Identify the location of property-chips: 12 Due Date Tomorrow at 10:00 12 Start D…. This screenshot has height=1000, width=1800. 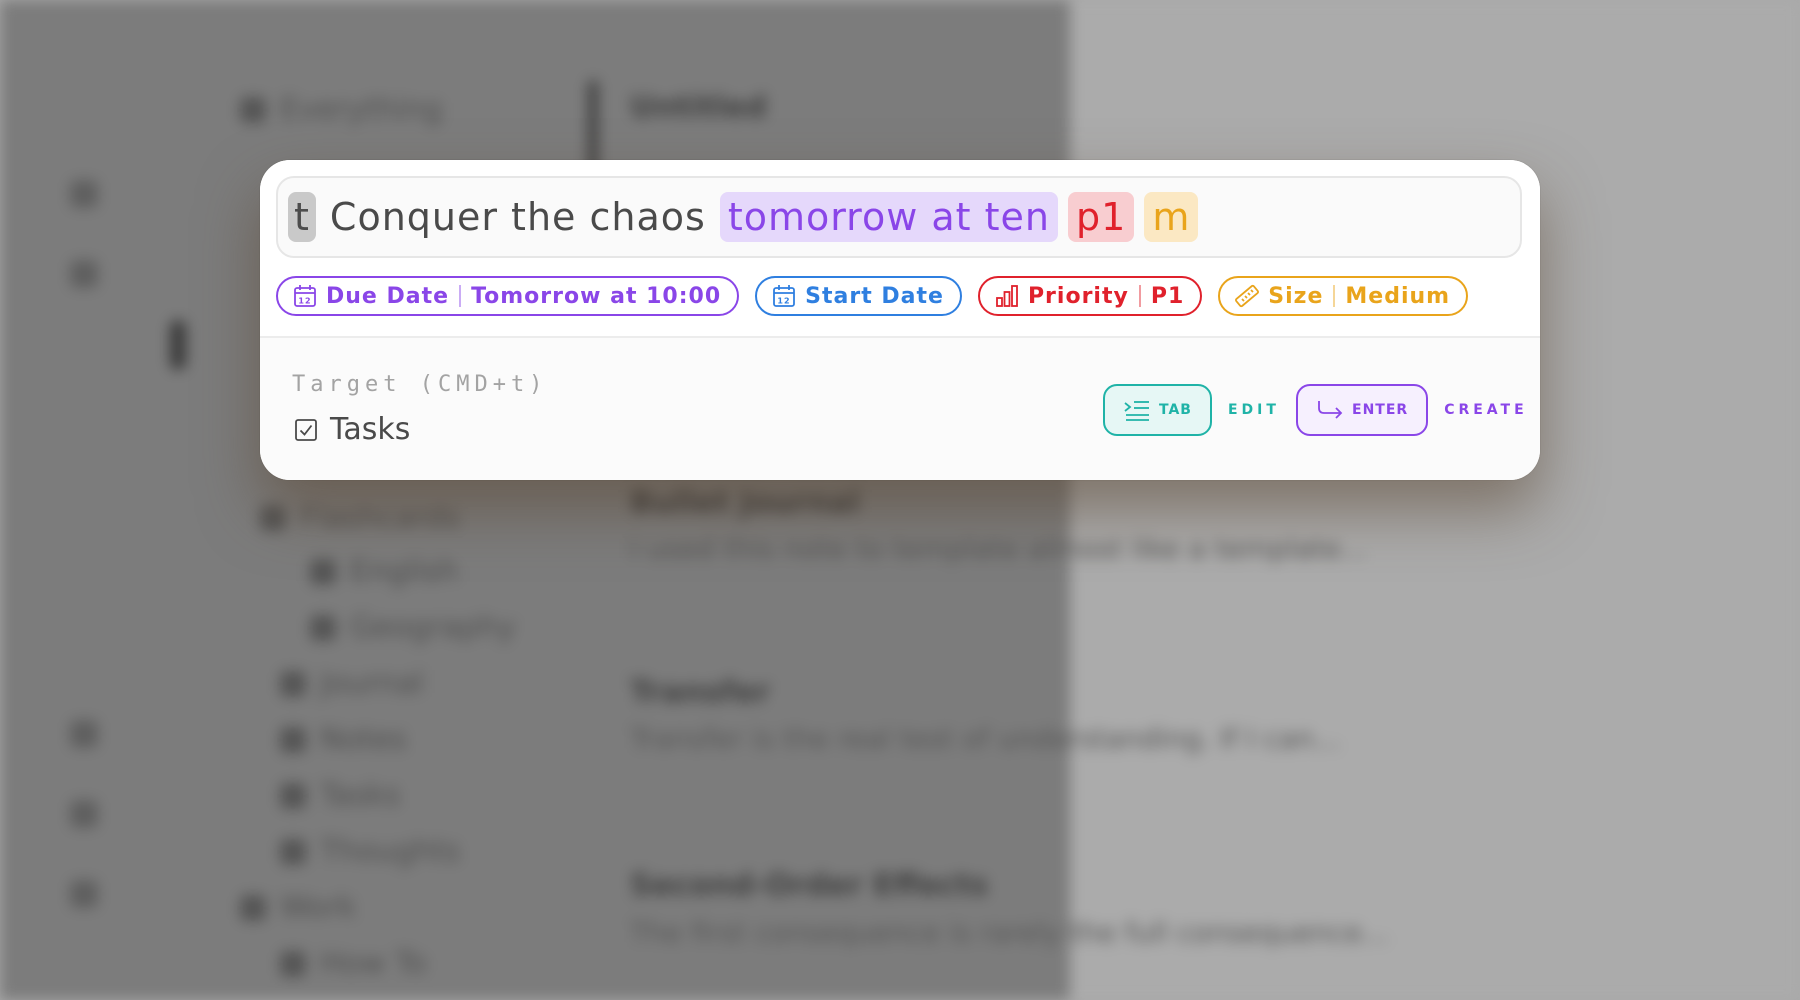
(872, 296).